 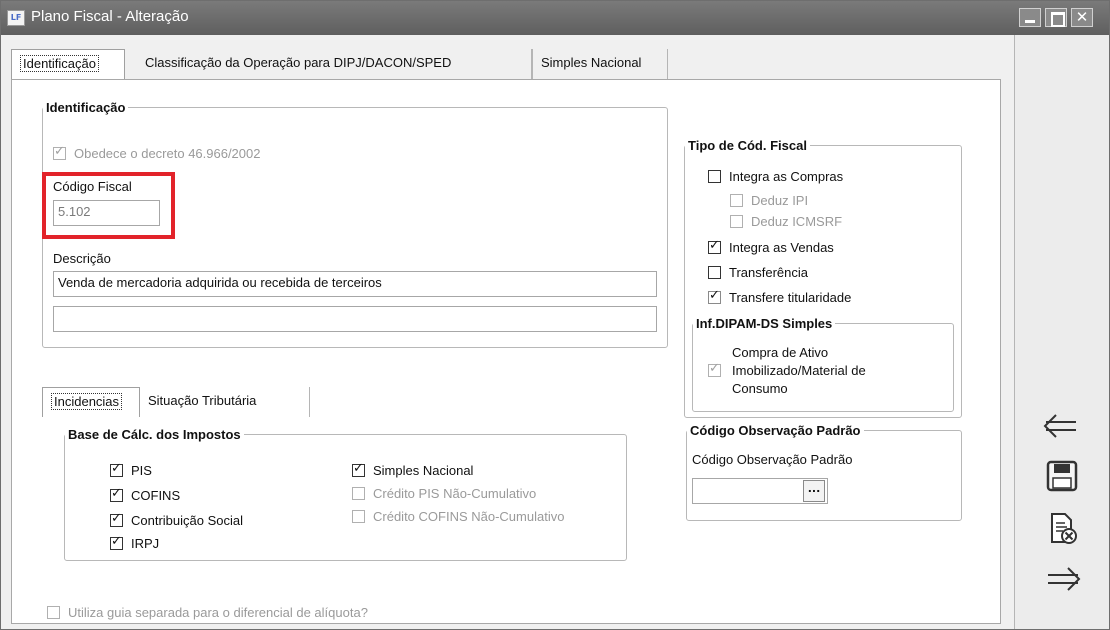 What do you see at coordinates (53, 612) in the screenshot?
I see `guia-separada-box` at bounding box center [53, 612].